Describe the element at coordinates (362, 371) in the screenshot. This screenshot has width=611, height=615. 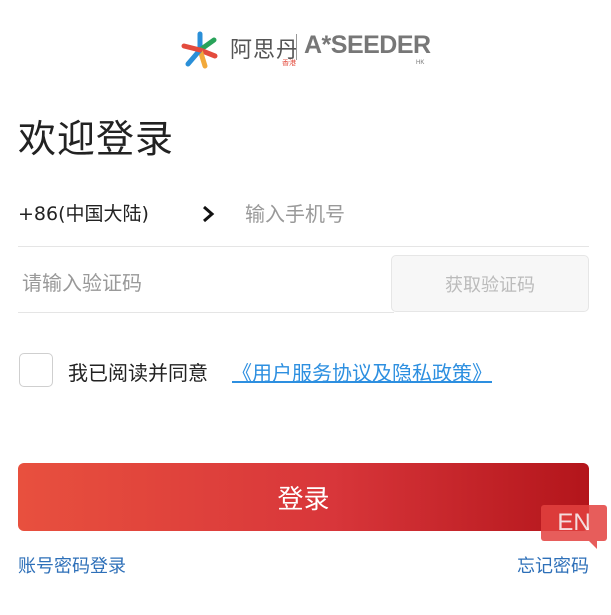
I see `agreement-link: 《用户服务协议及隐私政策》` at that location.